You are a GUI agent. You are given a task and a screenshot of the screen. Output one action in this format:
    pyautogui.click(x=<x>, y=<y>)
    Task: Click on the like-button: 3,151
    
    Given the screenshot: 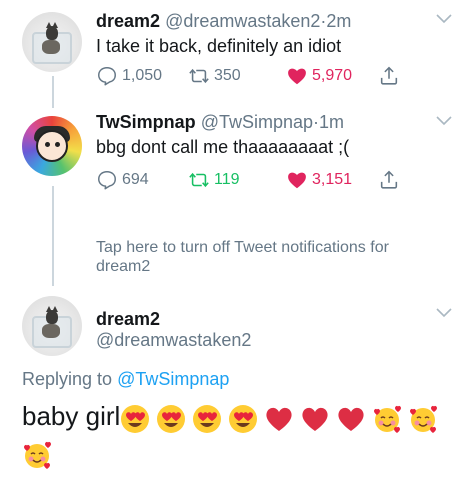 What is the action you would take?
    pyautogui.click(x=319, y=180)
    